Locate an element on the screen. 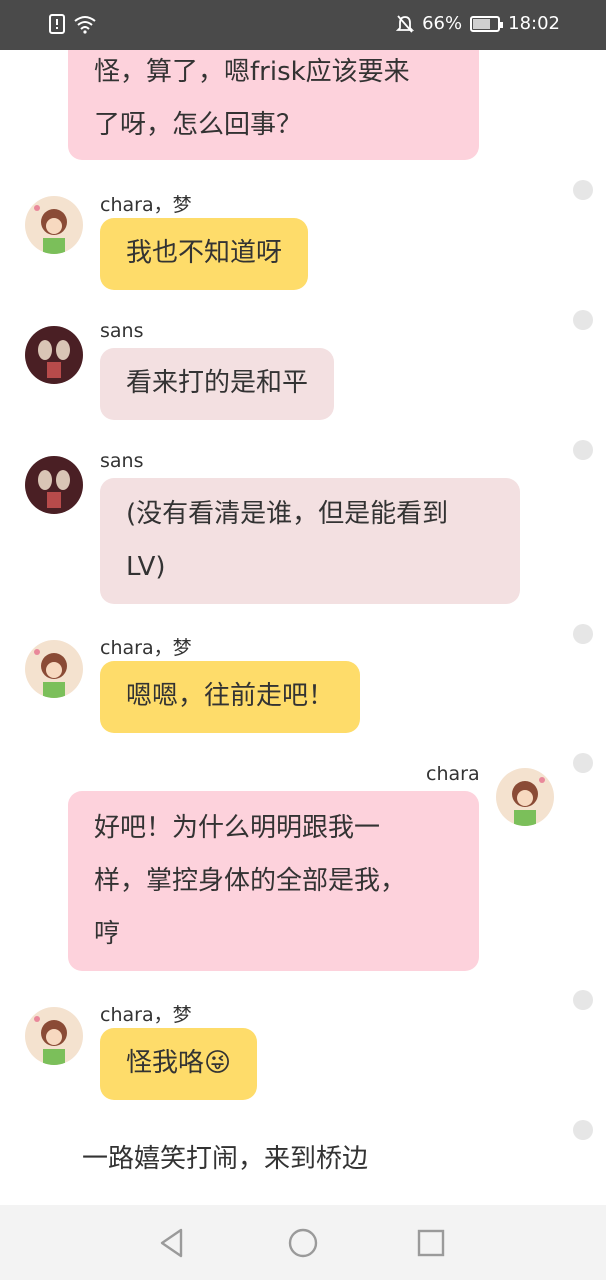 The image size is (606, 1280). sender-name: chara is located at coordinates (453, 774).